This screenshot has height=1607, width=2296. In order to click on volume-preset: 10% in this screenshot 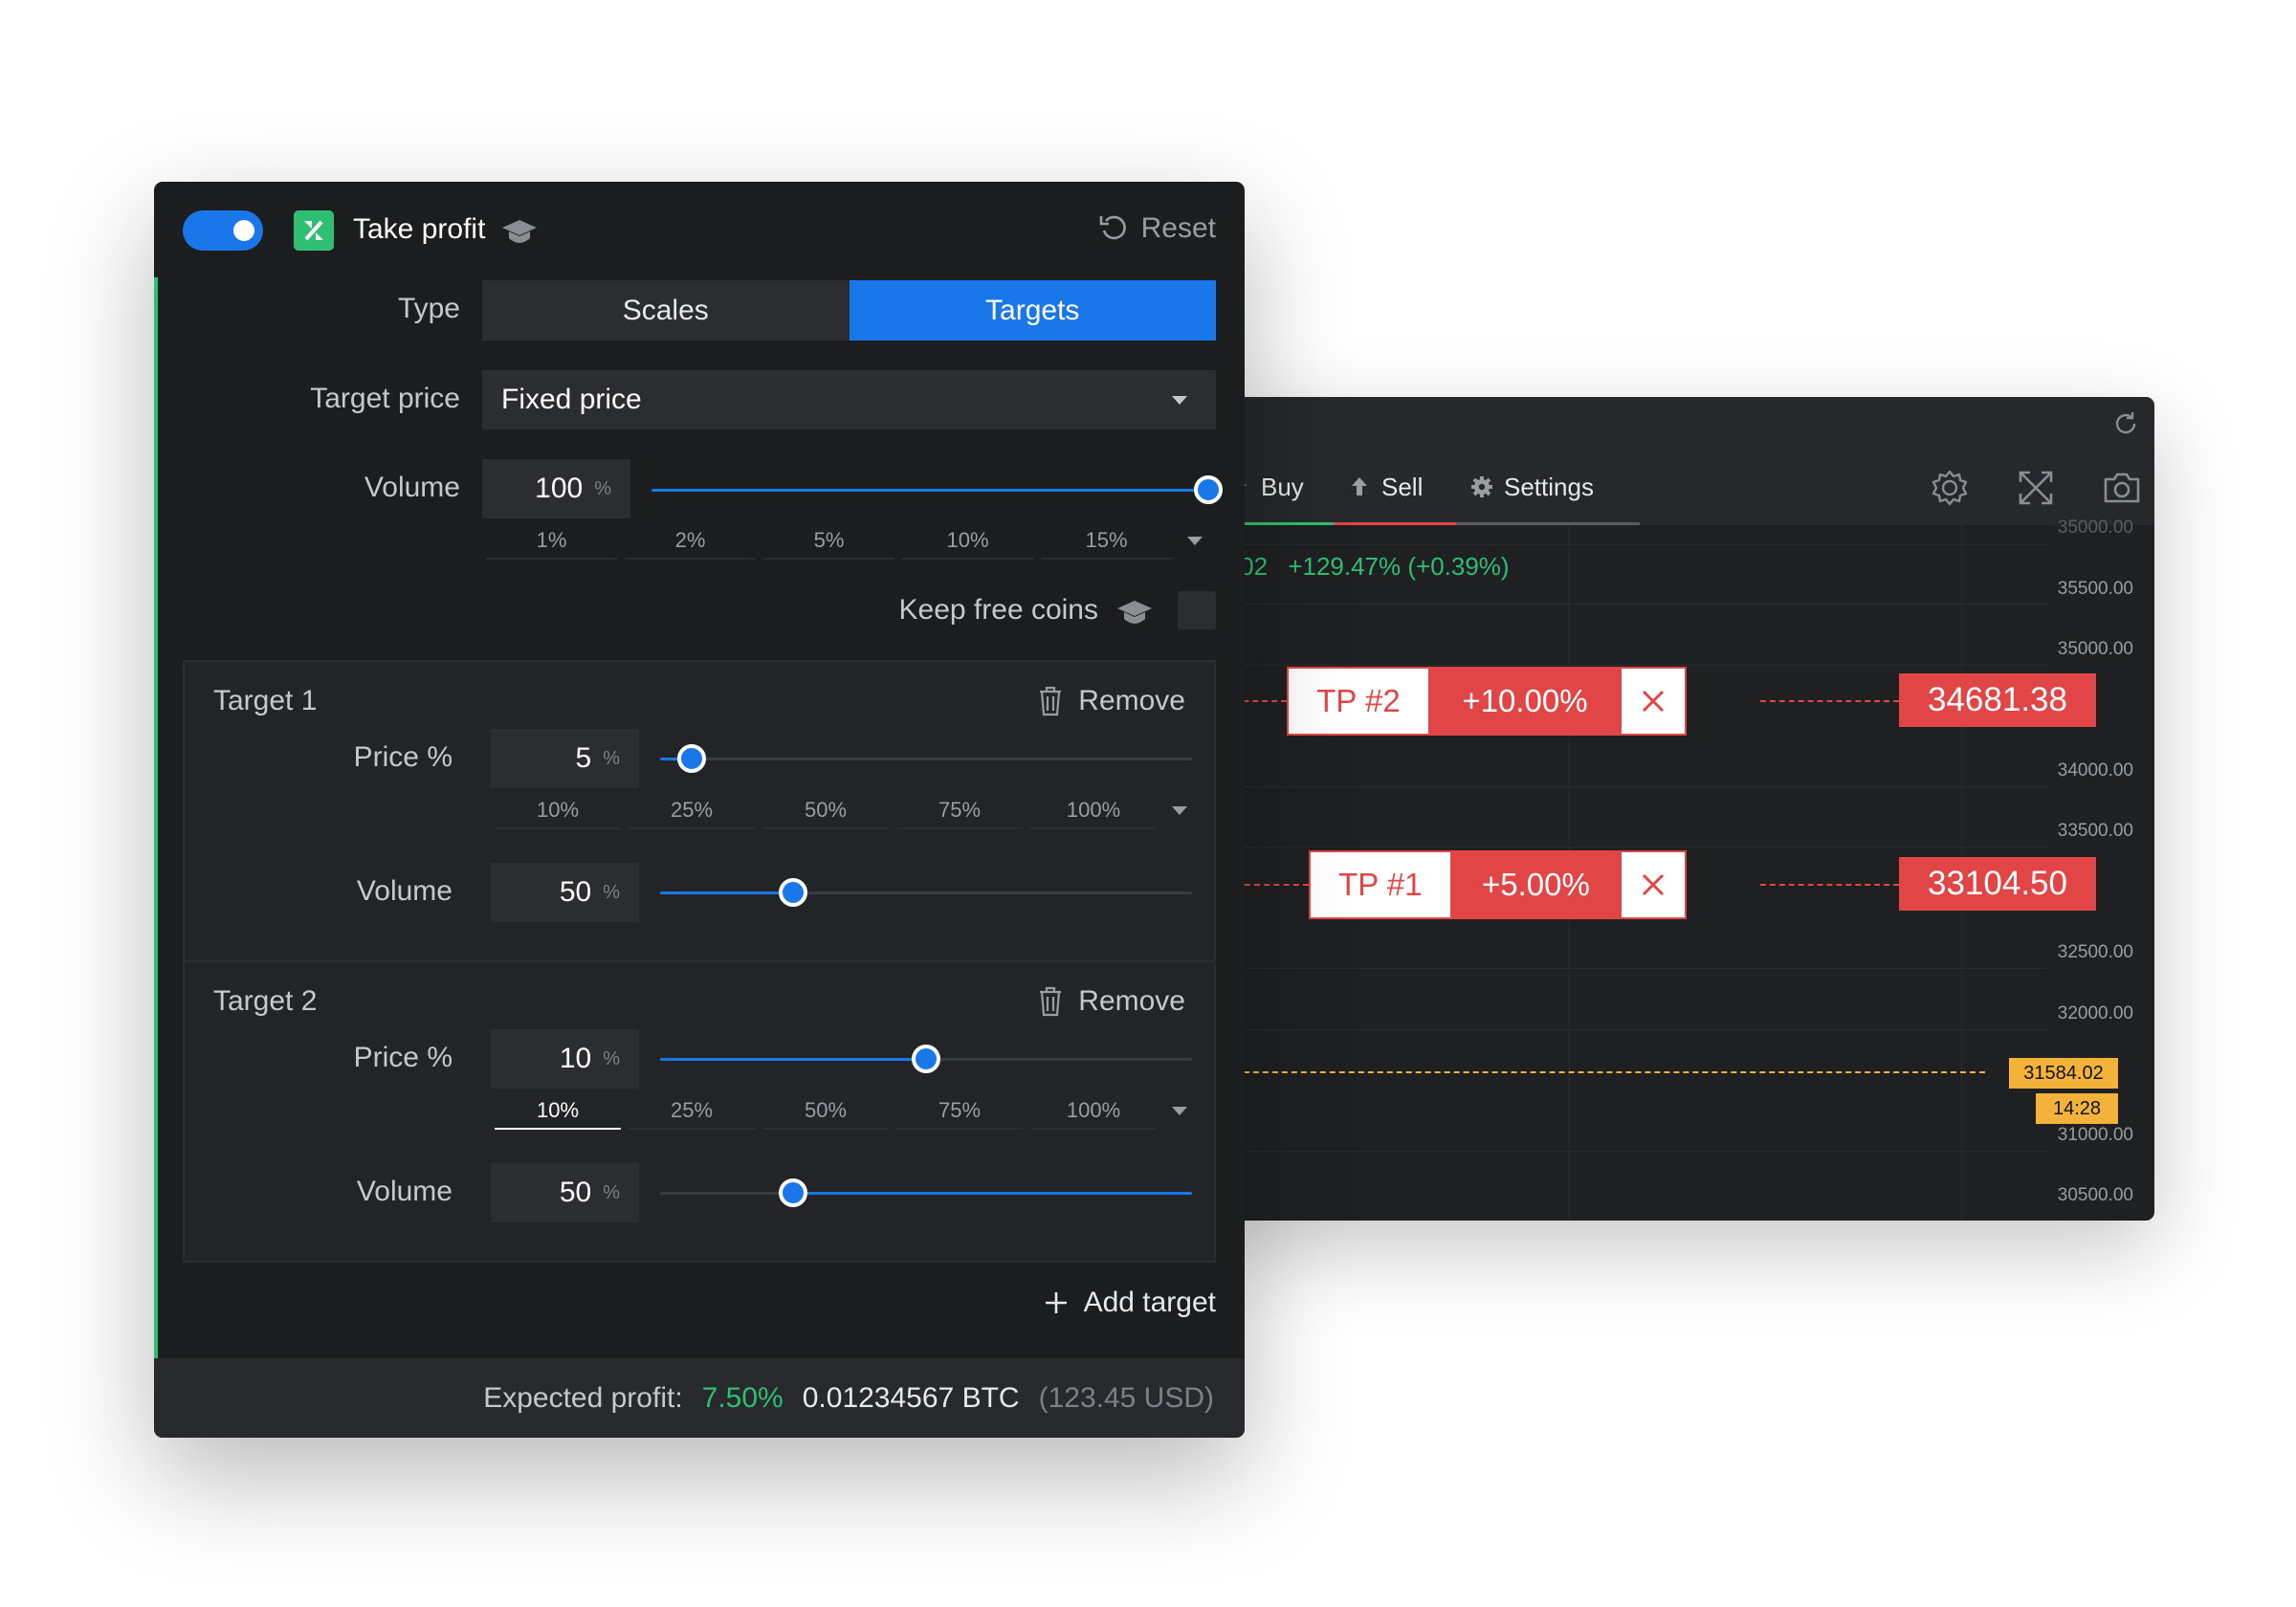, I will do `click(968, 540)`.